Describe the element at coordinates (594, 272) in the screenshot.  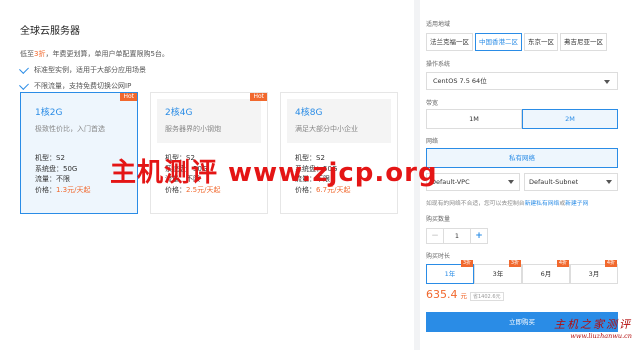
I see `duration-3m: 3月 4折` at that location.